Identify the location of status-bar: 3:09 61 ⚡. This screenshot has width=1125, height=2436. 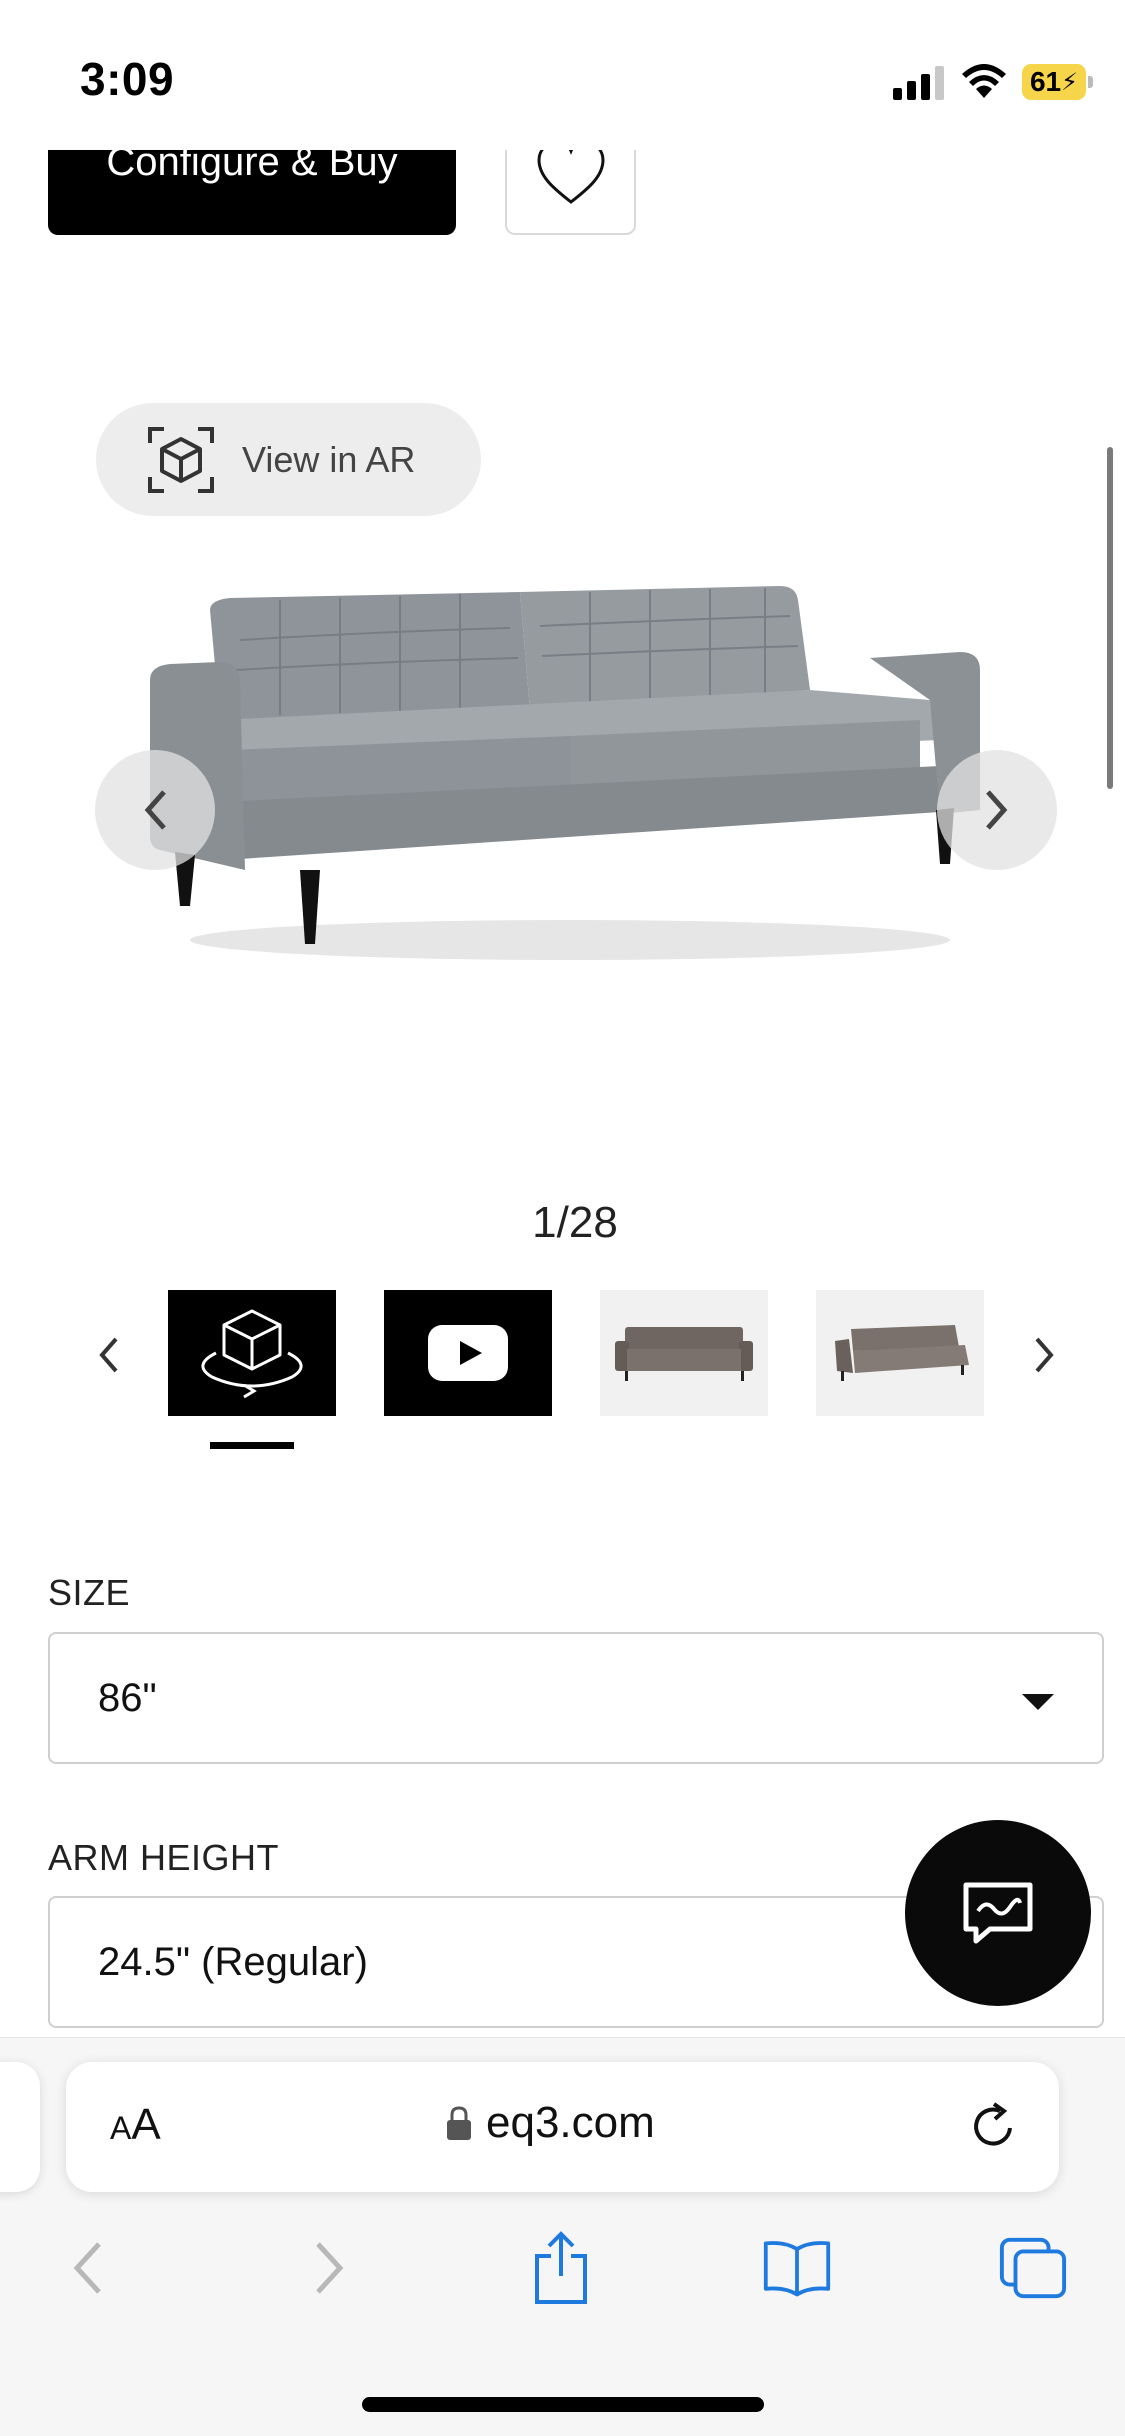
(562, 75).